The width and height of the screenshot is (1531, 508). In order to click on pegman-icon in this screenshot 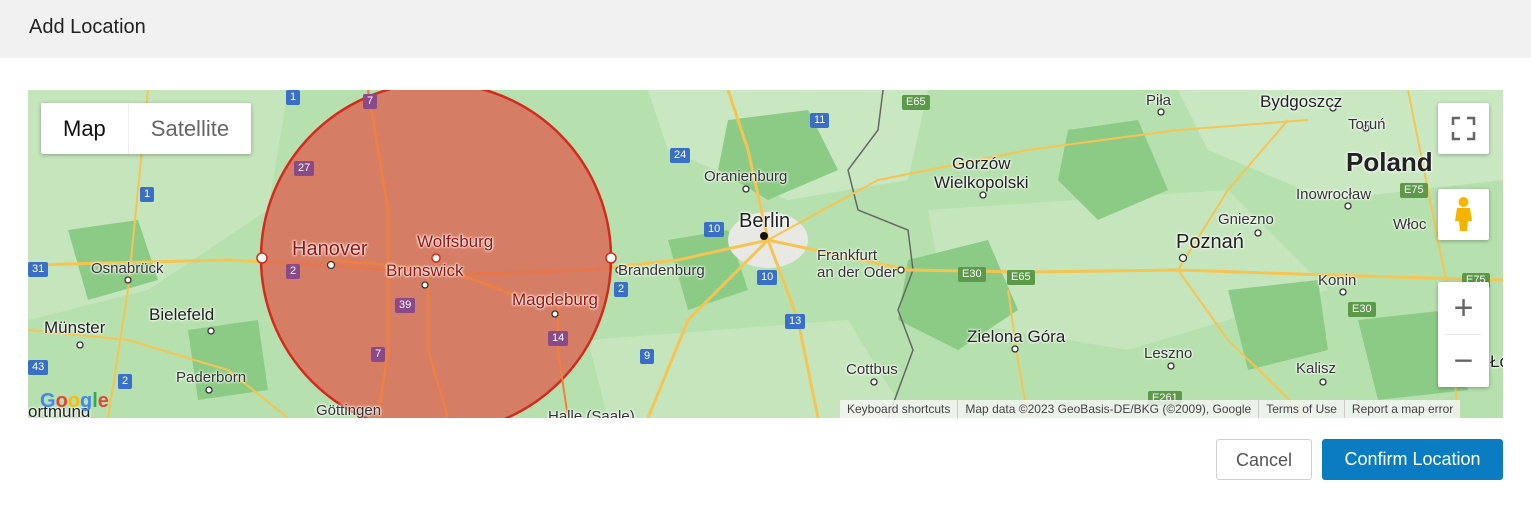, I will do `click(1463, 214)`.